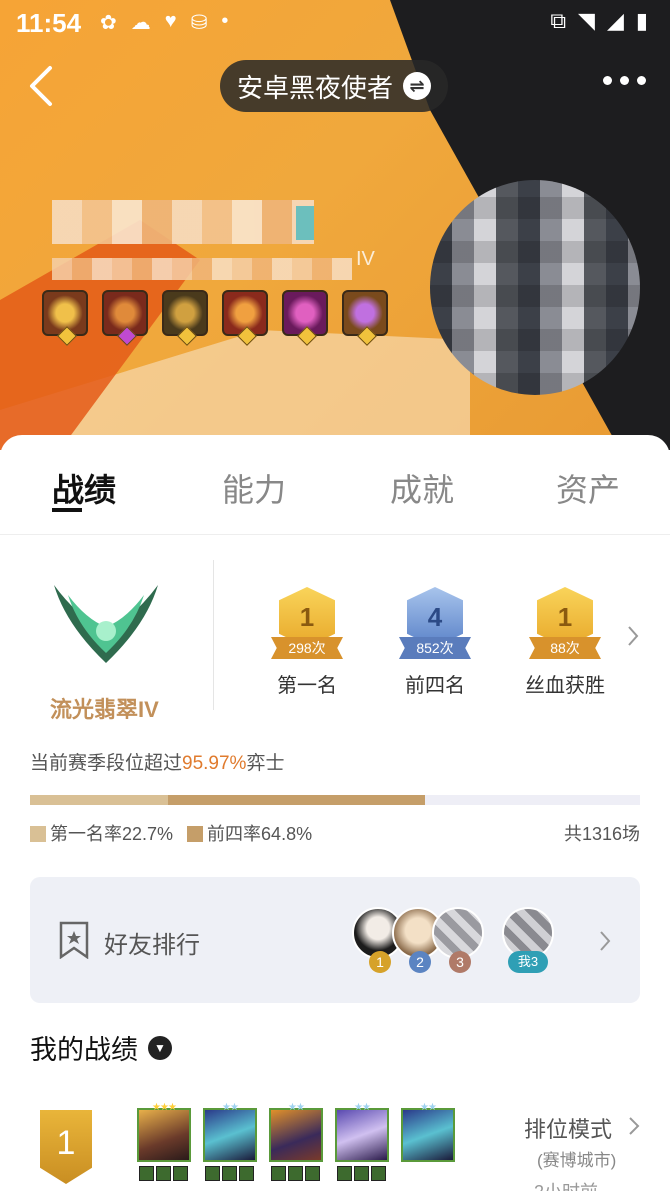  What do you see at coordinates (558, 20) in the screenshot?
I see `cast-icon: ⧉` at bounding box center [558, 20].